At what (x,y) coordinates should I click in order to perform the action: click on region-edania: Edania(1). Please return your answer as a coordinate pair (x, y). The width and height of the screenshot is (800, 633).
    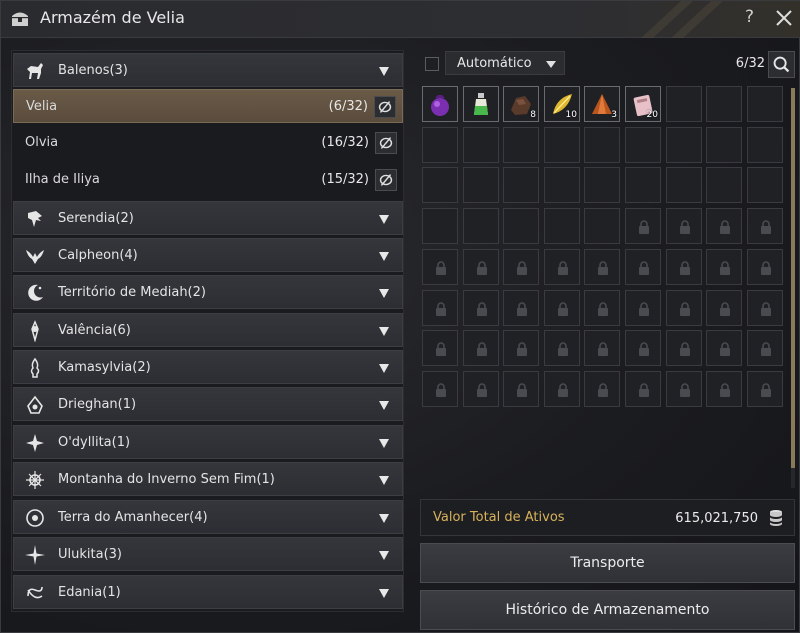
    Looking at the image, I should click on (208, 592).